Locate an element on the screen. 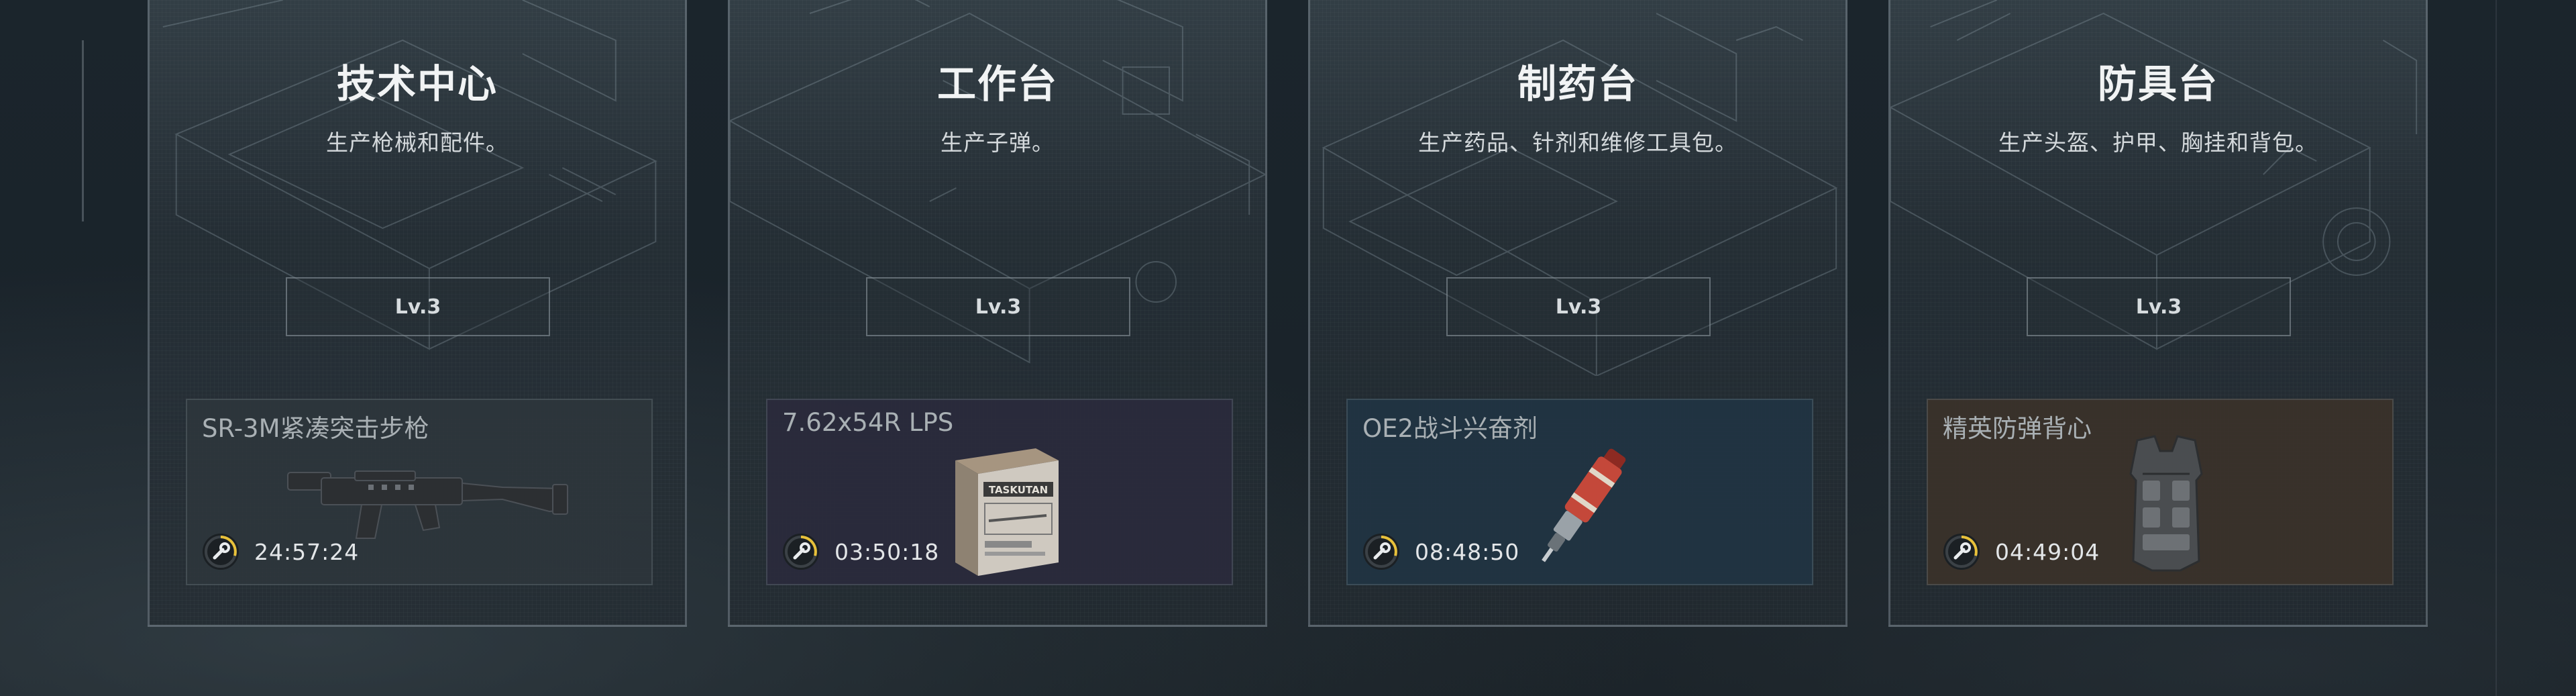 The image size is (2576, 696). crafting-timer: 24:57:24 is located at coordinates (280, 552).